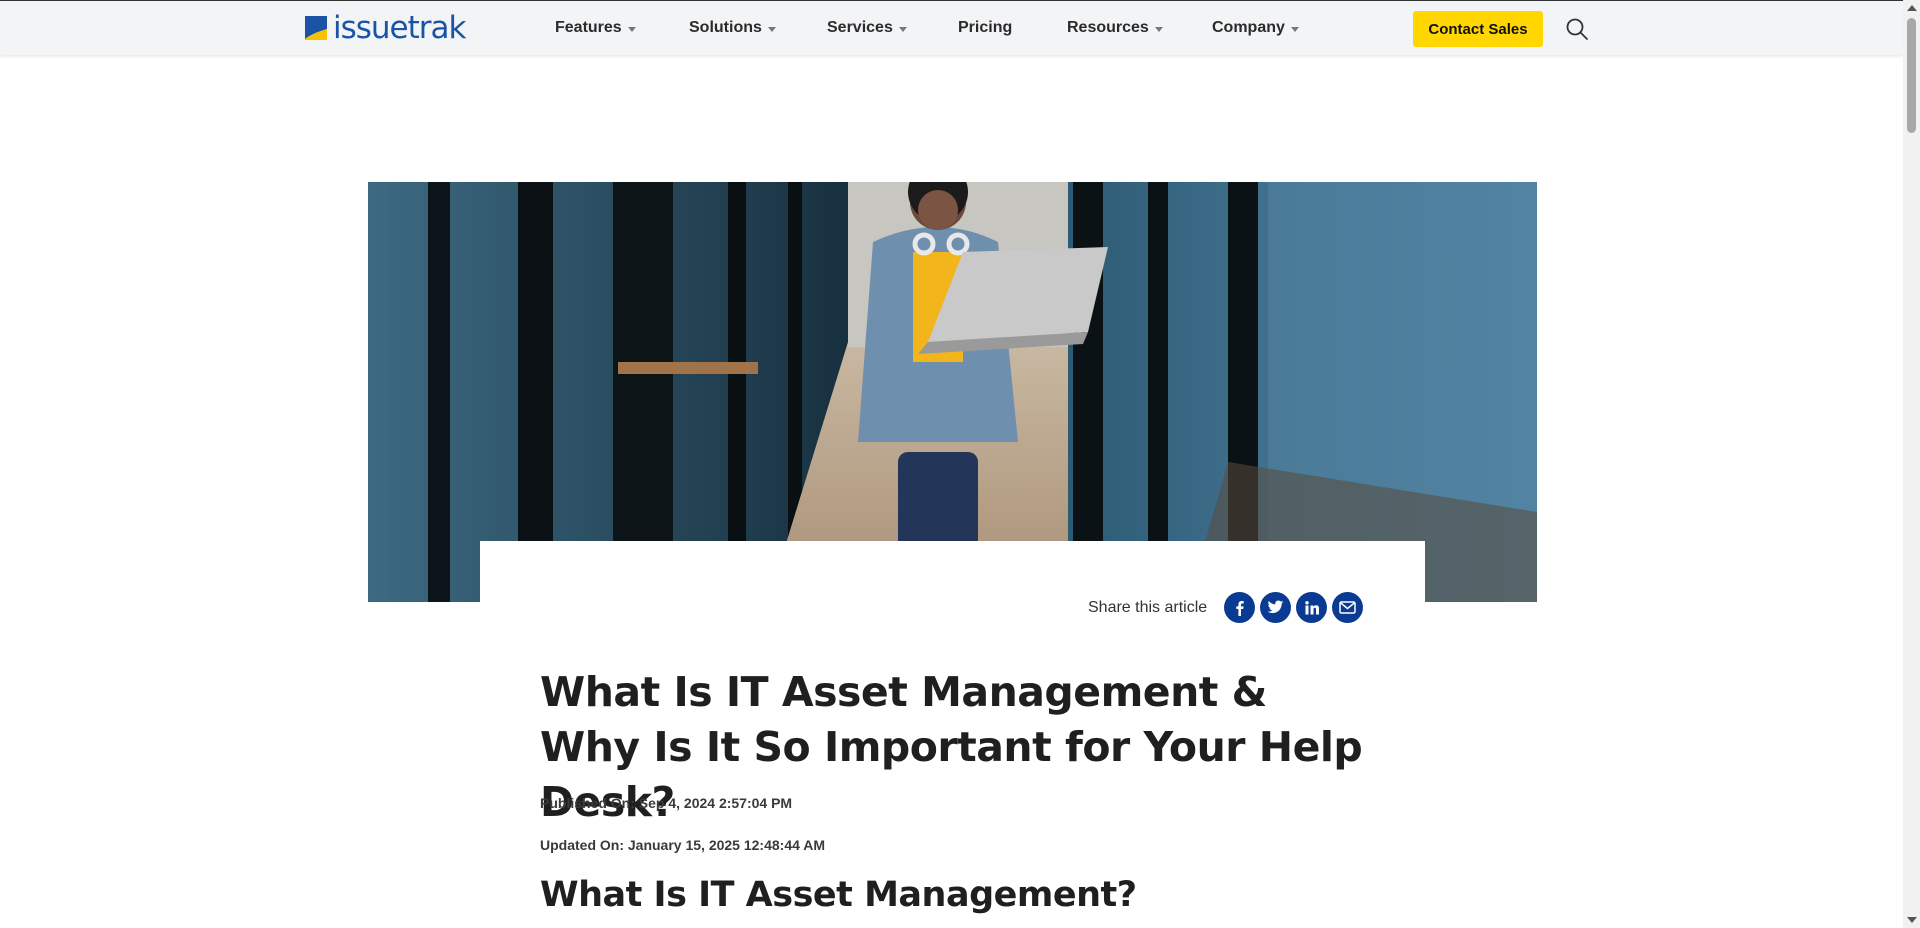  I want to click on nav-features-label: Features, so click(588, 27).